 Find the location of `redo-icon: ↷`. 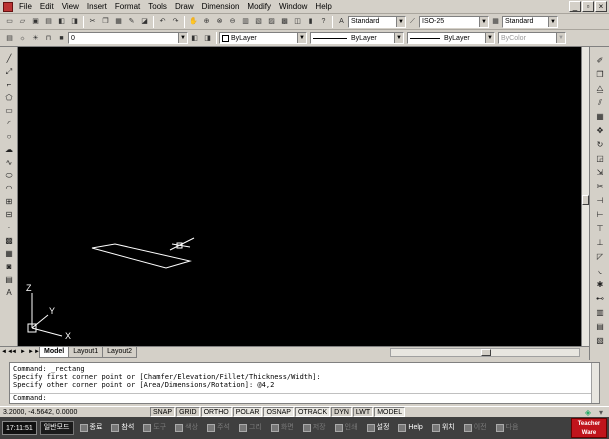

redo-icon: ↷ is located at coordinates (175, 21).